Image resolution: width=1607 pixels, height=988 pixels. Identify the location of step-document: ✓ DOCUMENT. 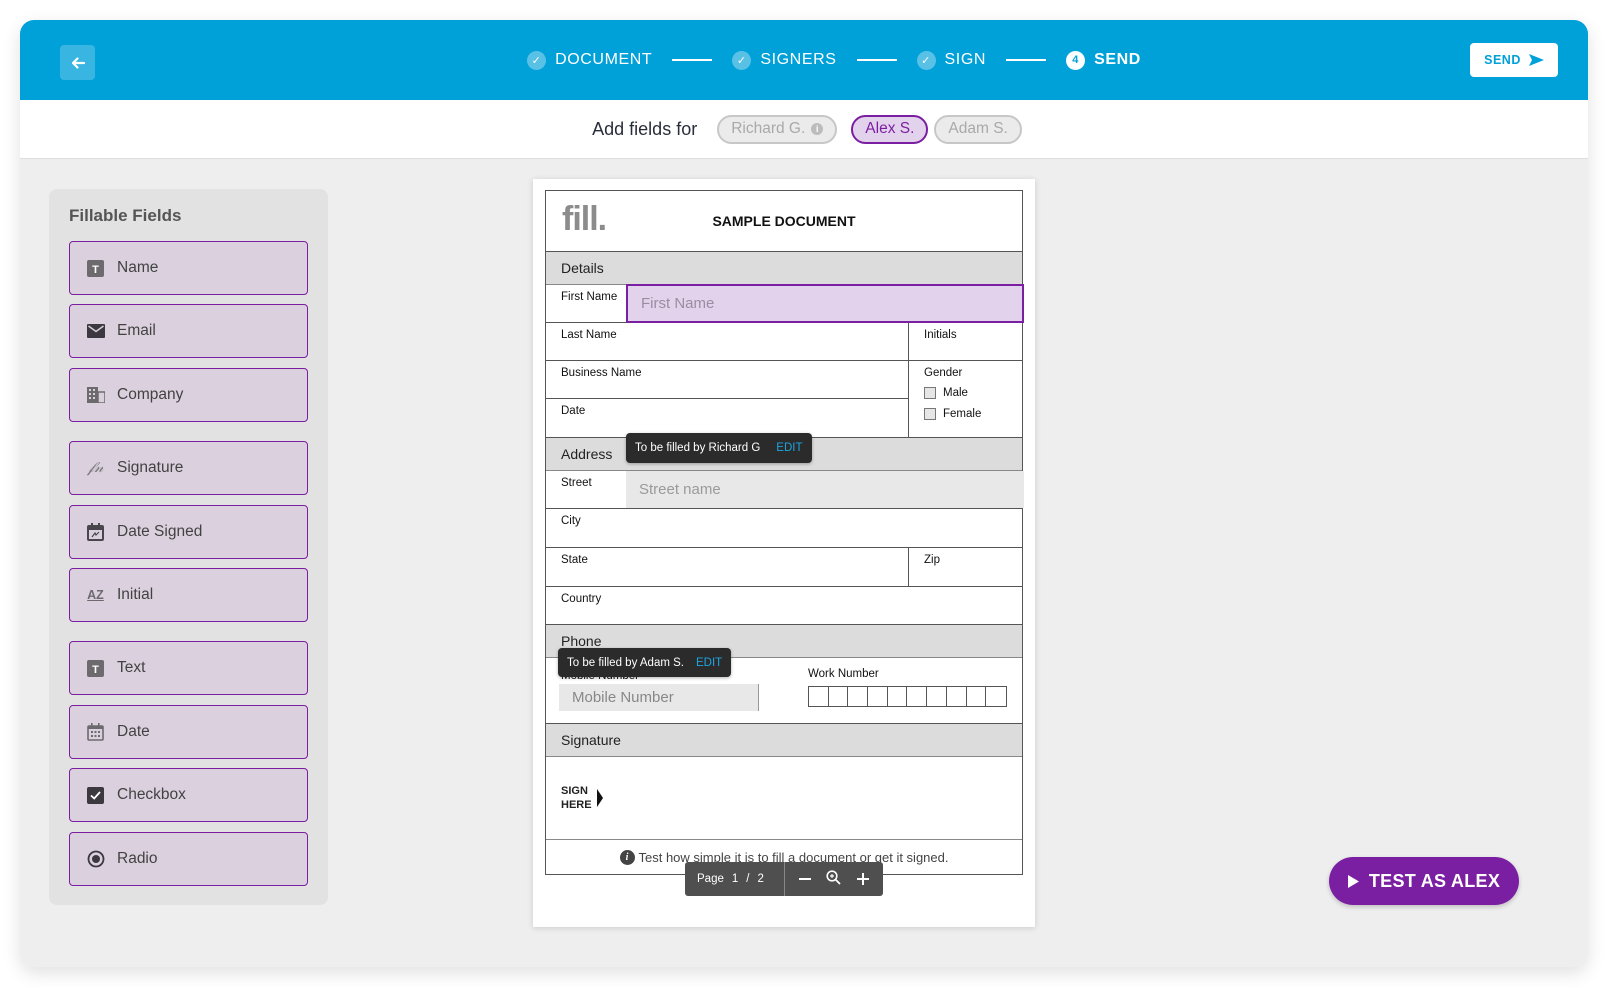
(589, 60).